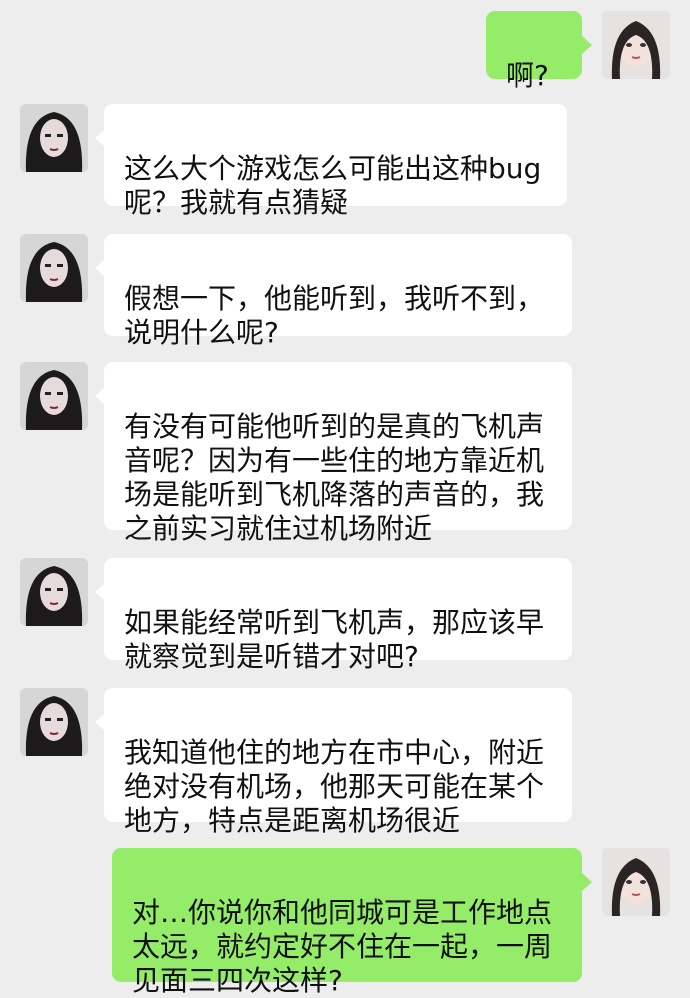 The height and width of the screenshot is (998, 690). I want to click on message-bubble-incoming: 这么大个游戏怎么可能出这种bug 呢？我就有点猜疑, so click(335, 161).